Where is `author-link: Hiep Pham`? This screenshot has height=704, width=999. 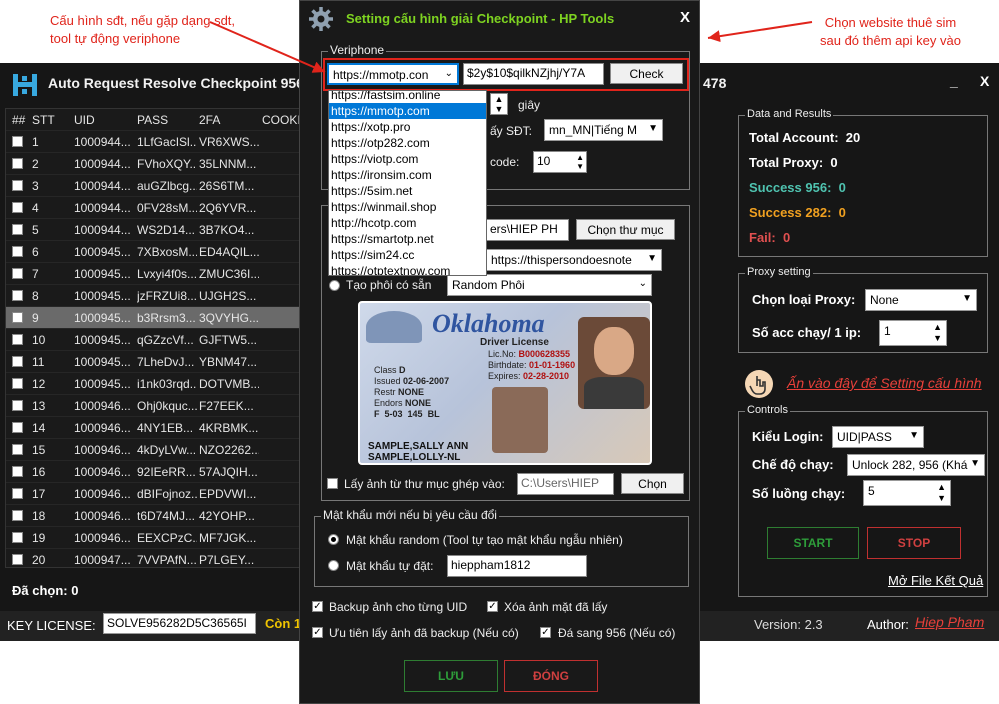
author-link: Hiep Pham is located at coordinates (949, 622).